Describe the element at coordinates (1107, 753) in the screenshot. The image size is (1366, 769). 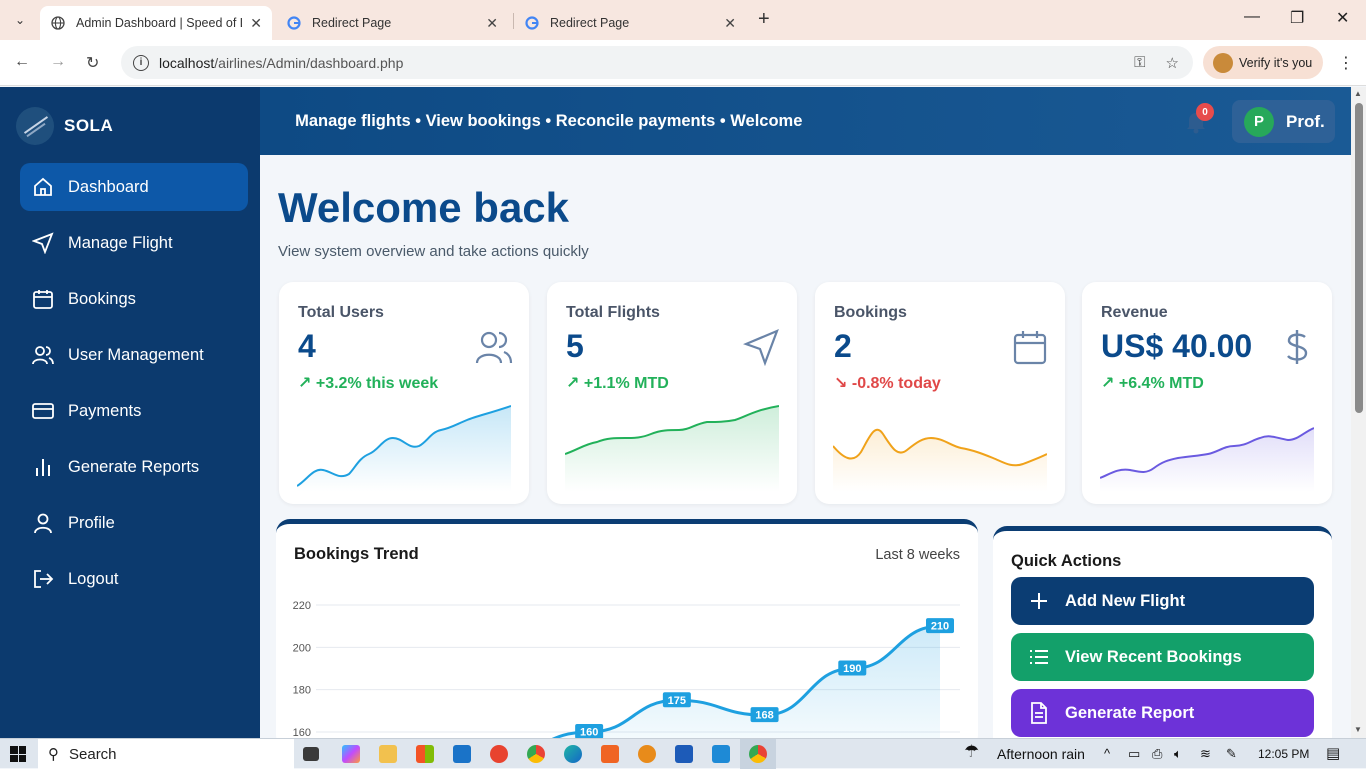
I see `chevron-up-icon: ^` at that location.